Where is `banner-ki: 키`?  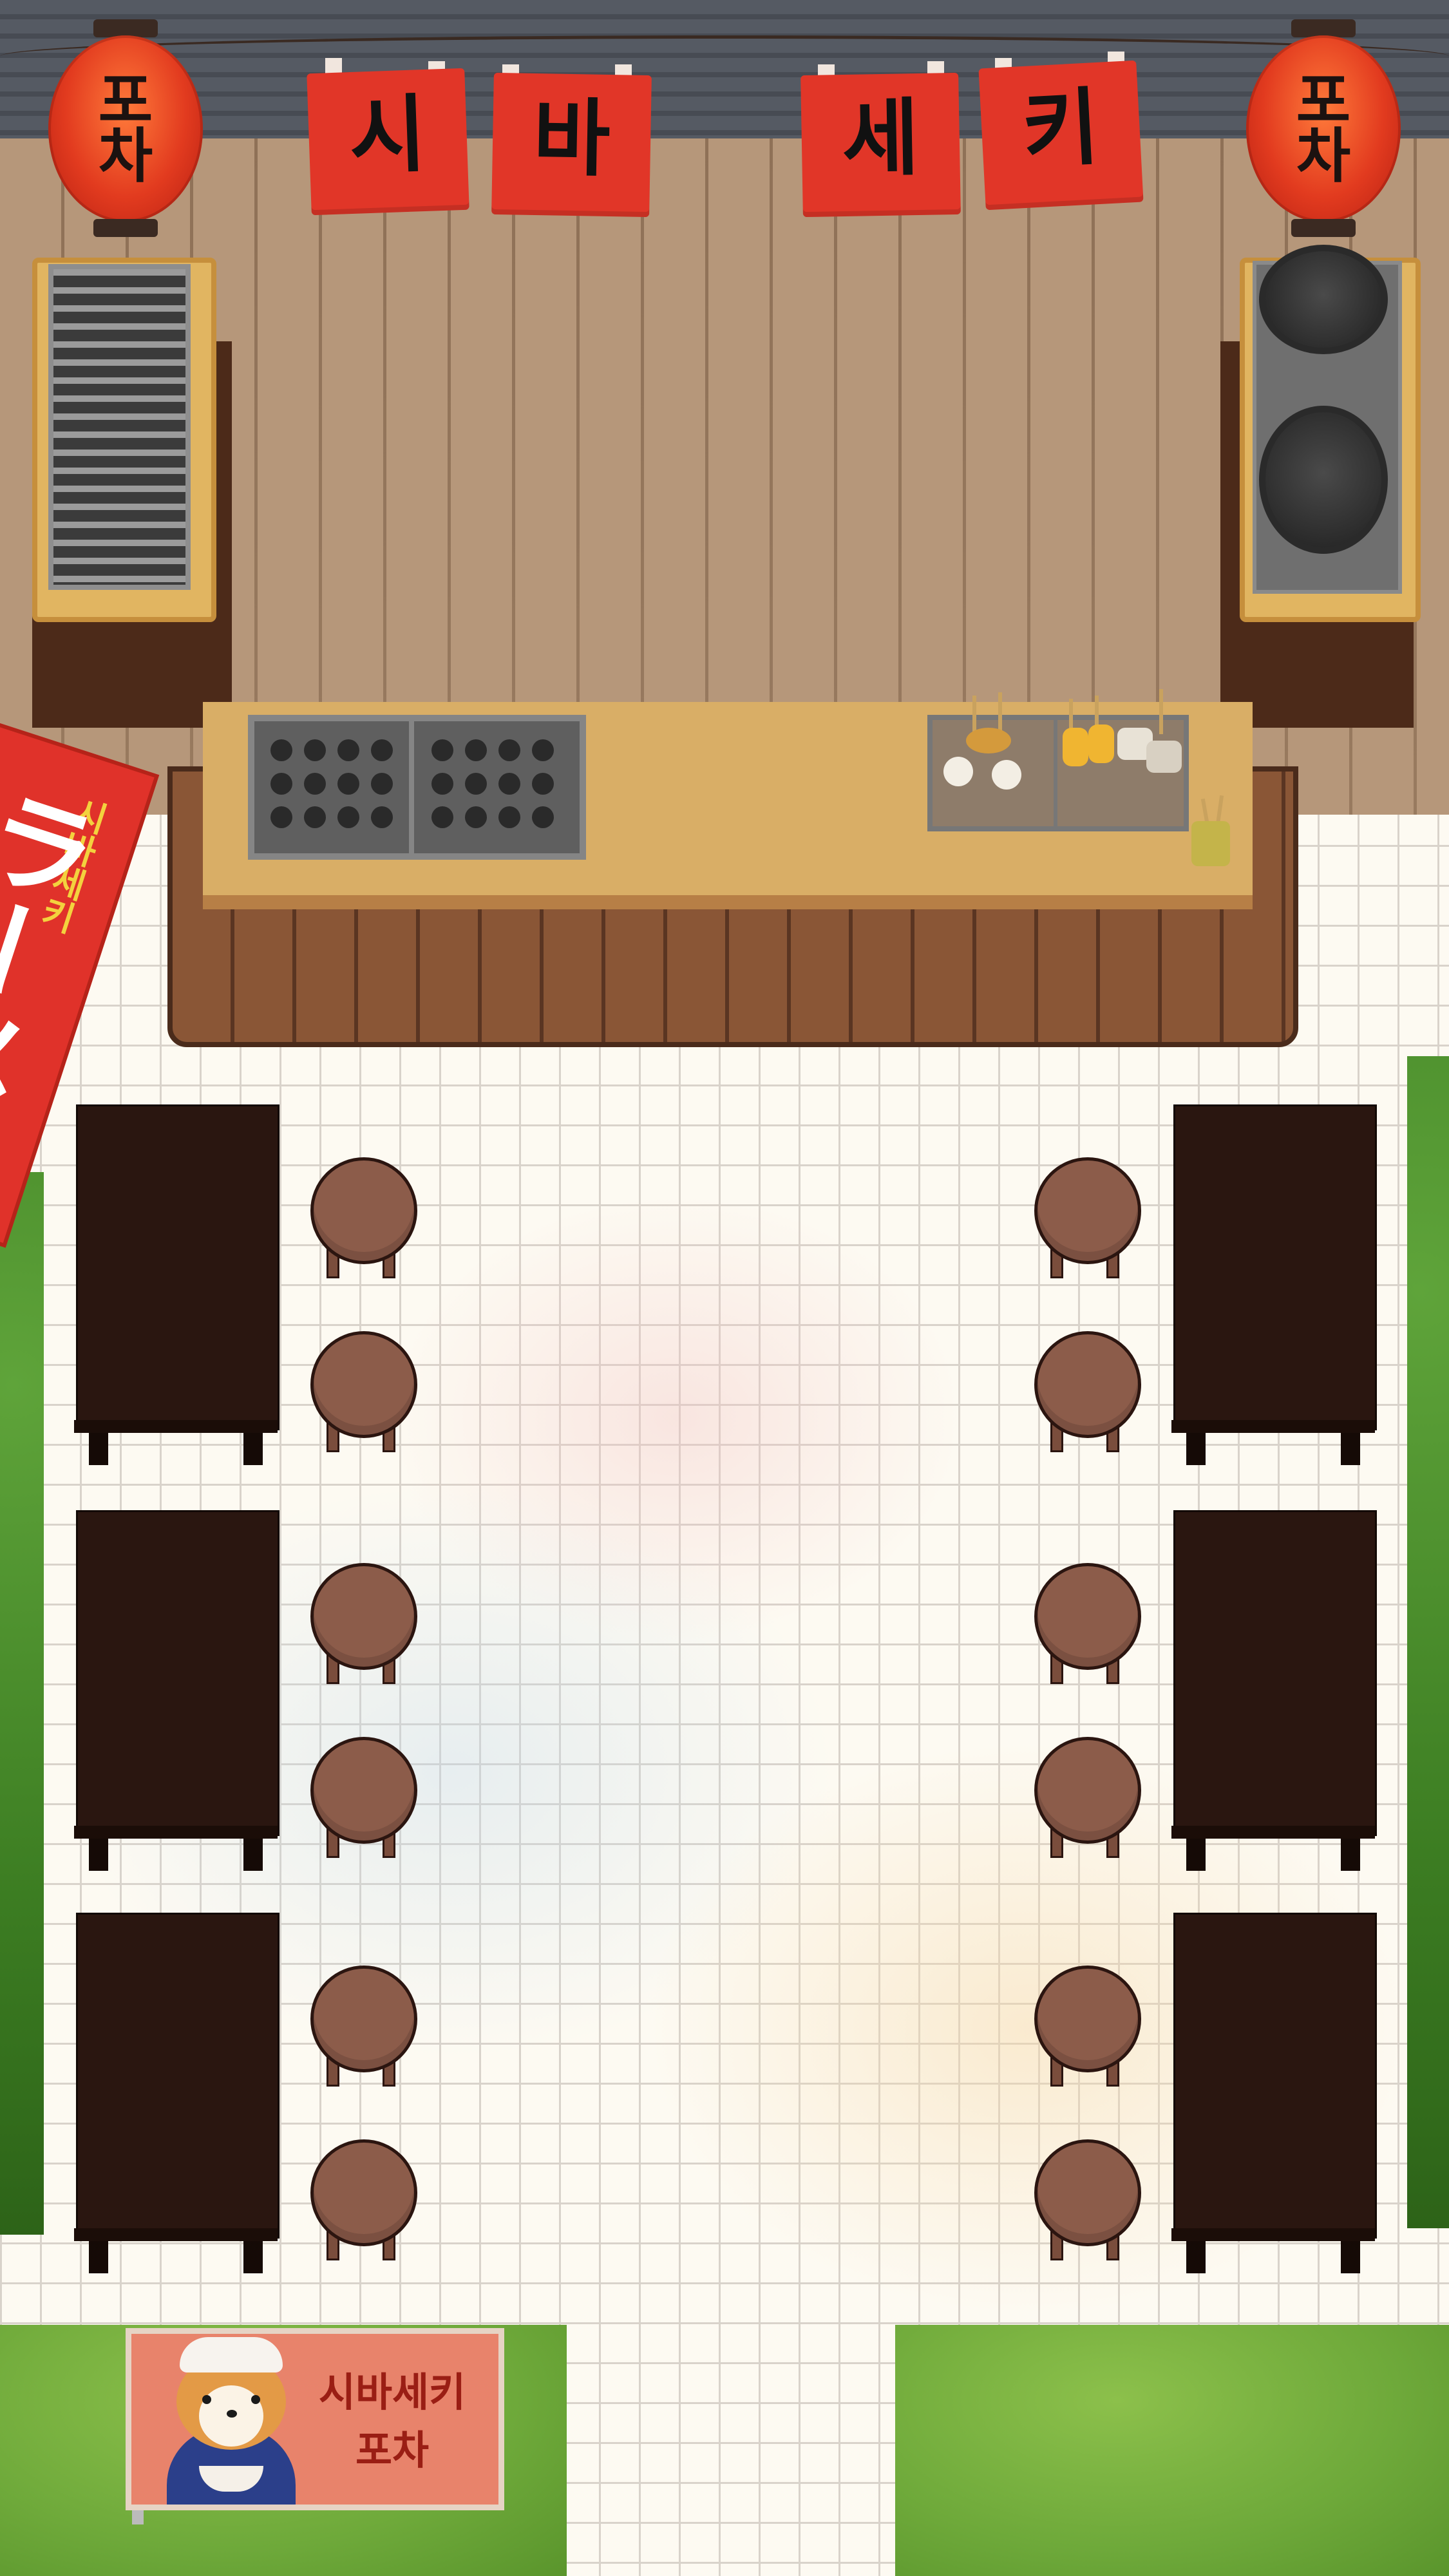 banner-ki: 키 is located at coordinates (1061, 135).